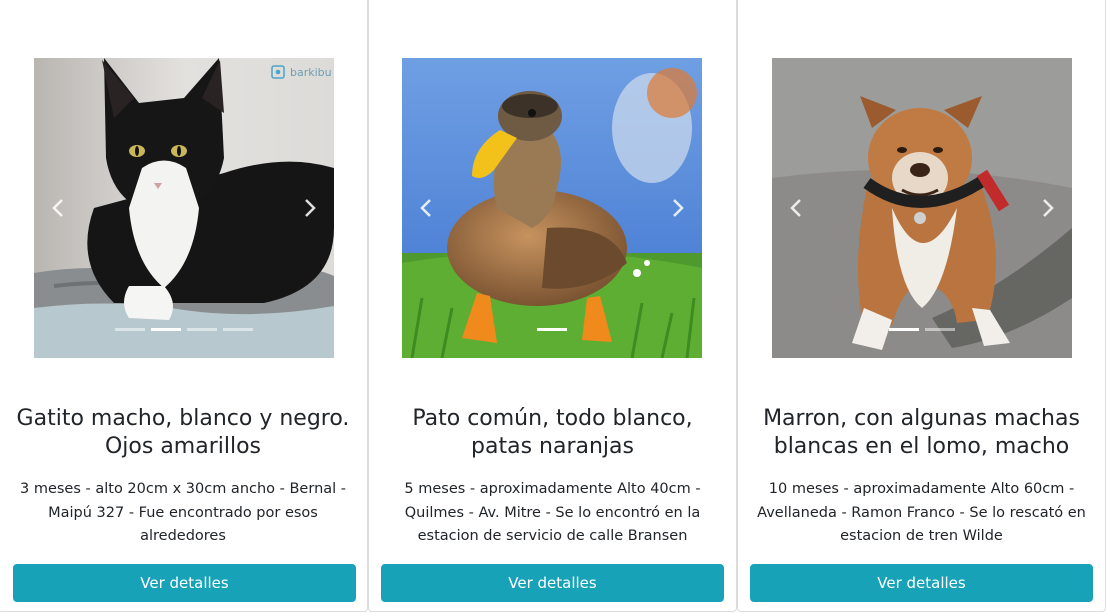  I want to click on cat-photo, so click(184, 208).